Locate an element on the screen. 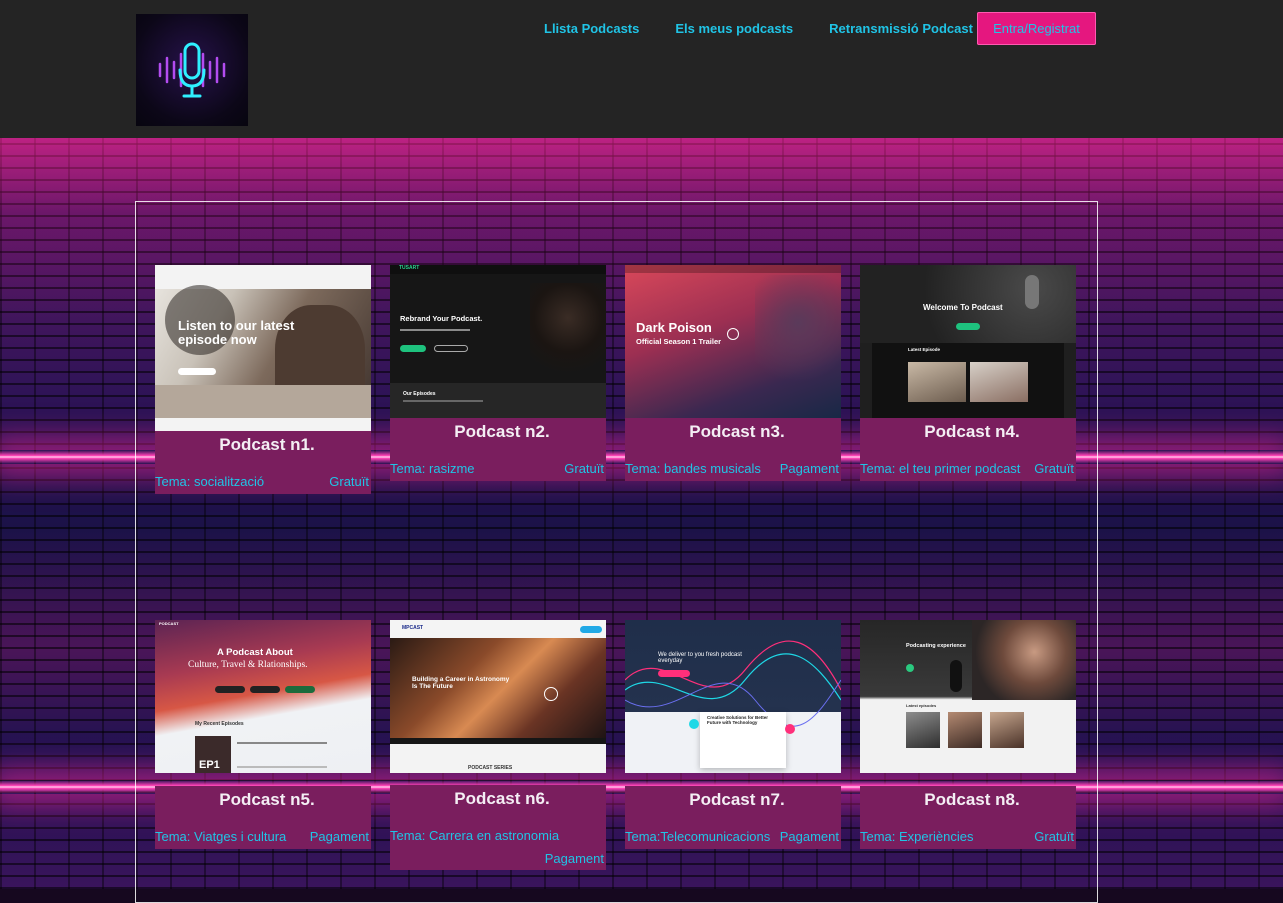 The width and height of the screenshot is (1283, 903). podcast-info: Podcast n1. Tema: socialització Gratuït is located at coordinates (263, 462).